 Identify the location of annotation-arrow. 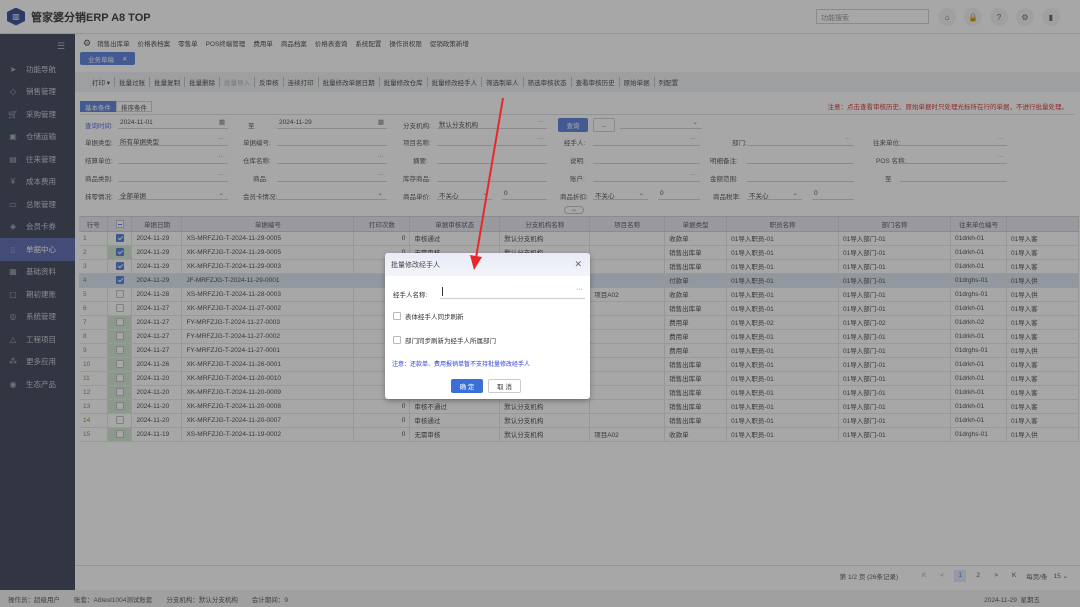
(487, 183).